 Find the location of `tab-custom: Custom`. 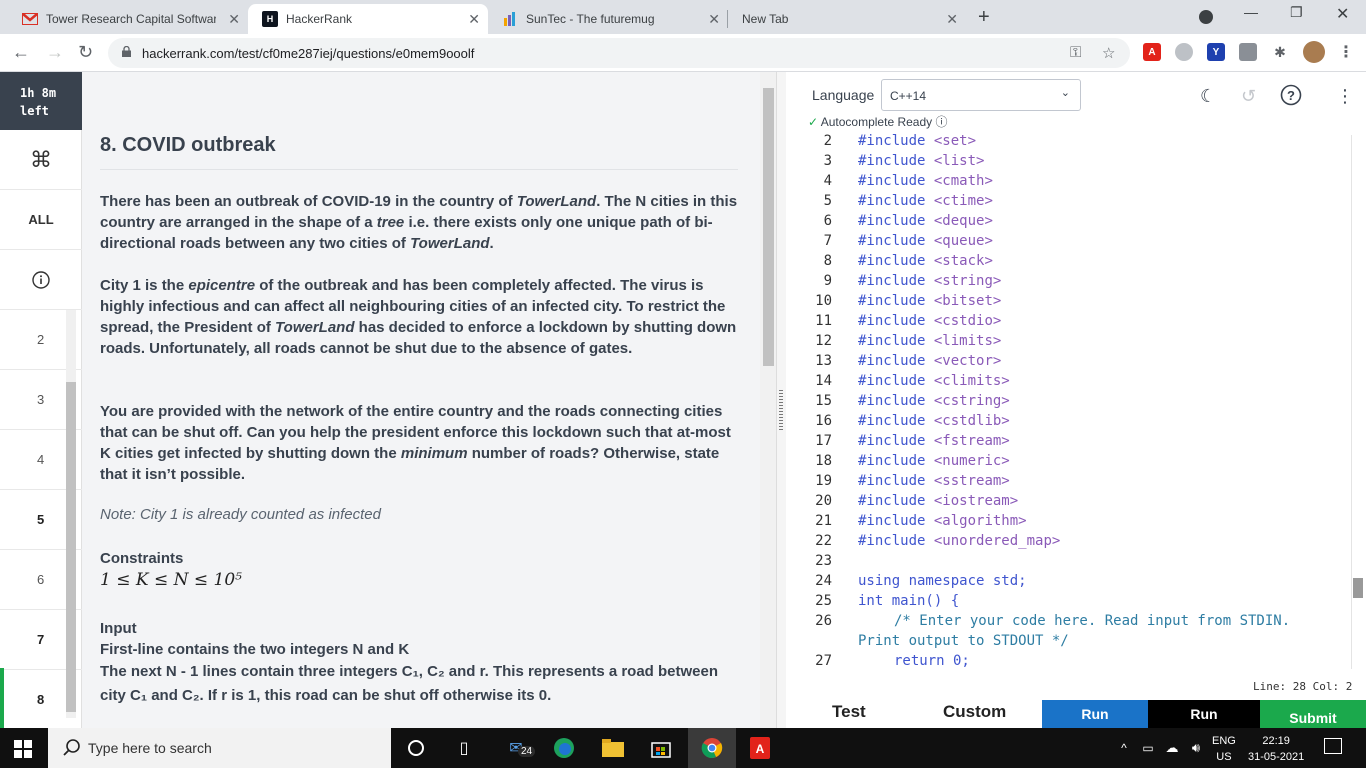

tab-custom: Custom is located at coordinates (974, 712).